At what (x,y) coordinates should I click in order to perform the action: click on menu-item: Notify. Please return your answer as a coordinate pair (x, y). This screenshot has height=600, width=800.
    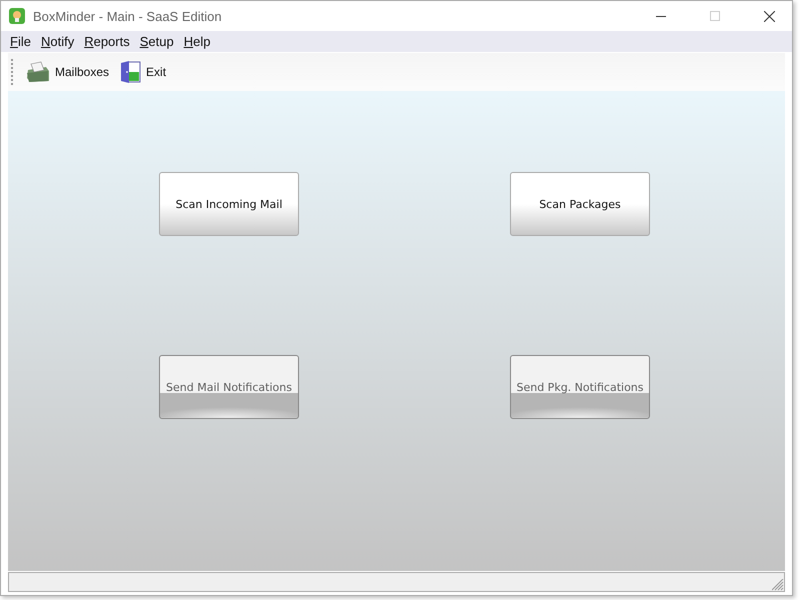
    Looking at the image, I should click on (58, 41).